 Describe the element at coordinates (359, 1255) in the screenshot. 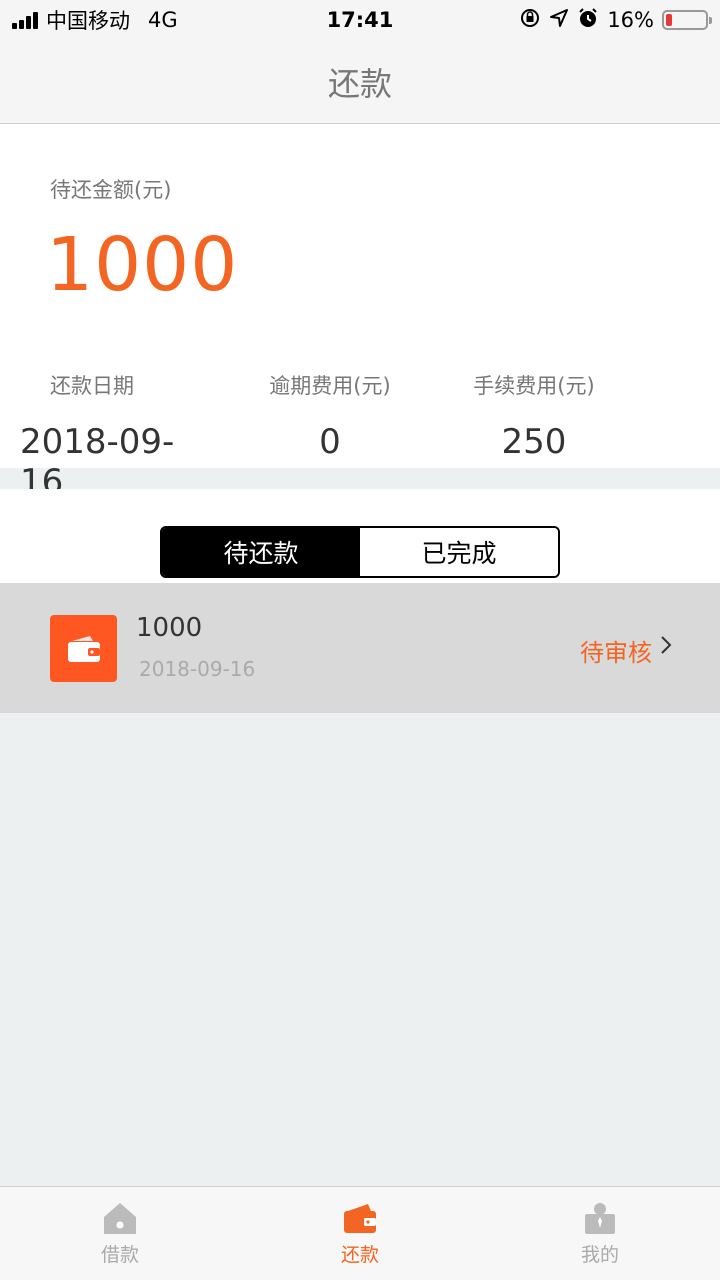

I see `tab-repay-label: 还款` at that location.